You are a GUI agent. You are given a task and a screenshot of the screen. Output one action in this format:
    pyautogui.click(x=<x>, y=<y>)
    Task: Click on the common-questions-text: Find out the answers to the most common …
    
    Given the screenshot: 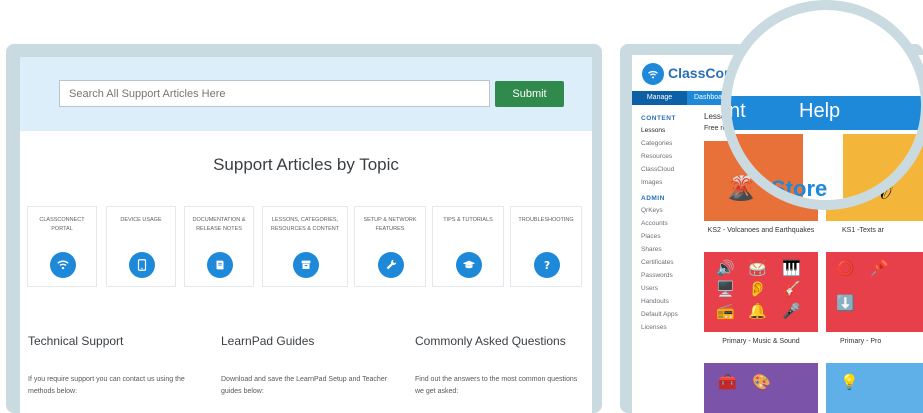 What is the action you would take?
    pyautogui.click(x=496, y=385)
    